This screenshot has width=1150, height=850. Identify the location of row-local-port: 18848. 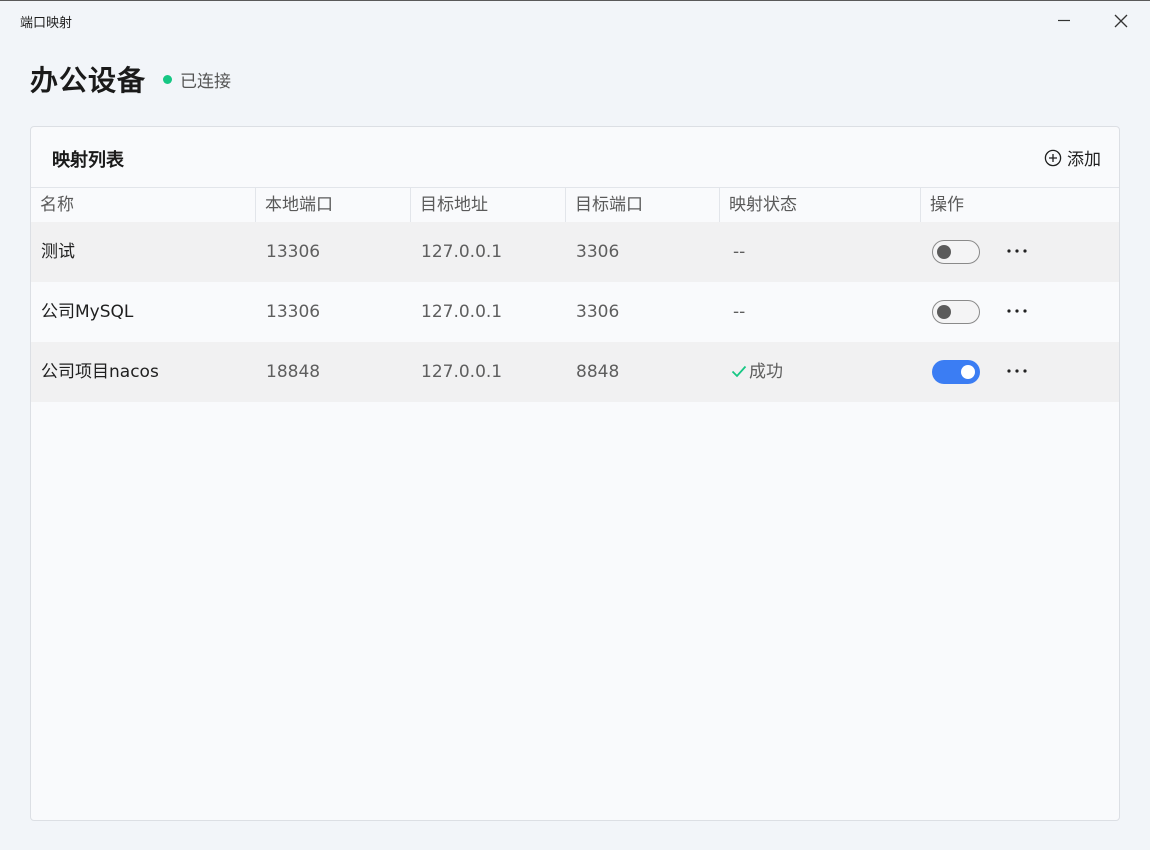
(293, 372).